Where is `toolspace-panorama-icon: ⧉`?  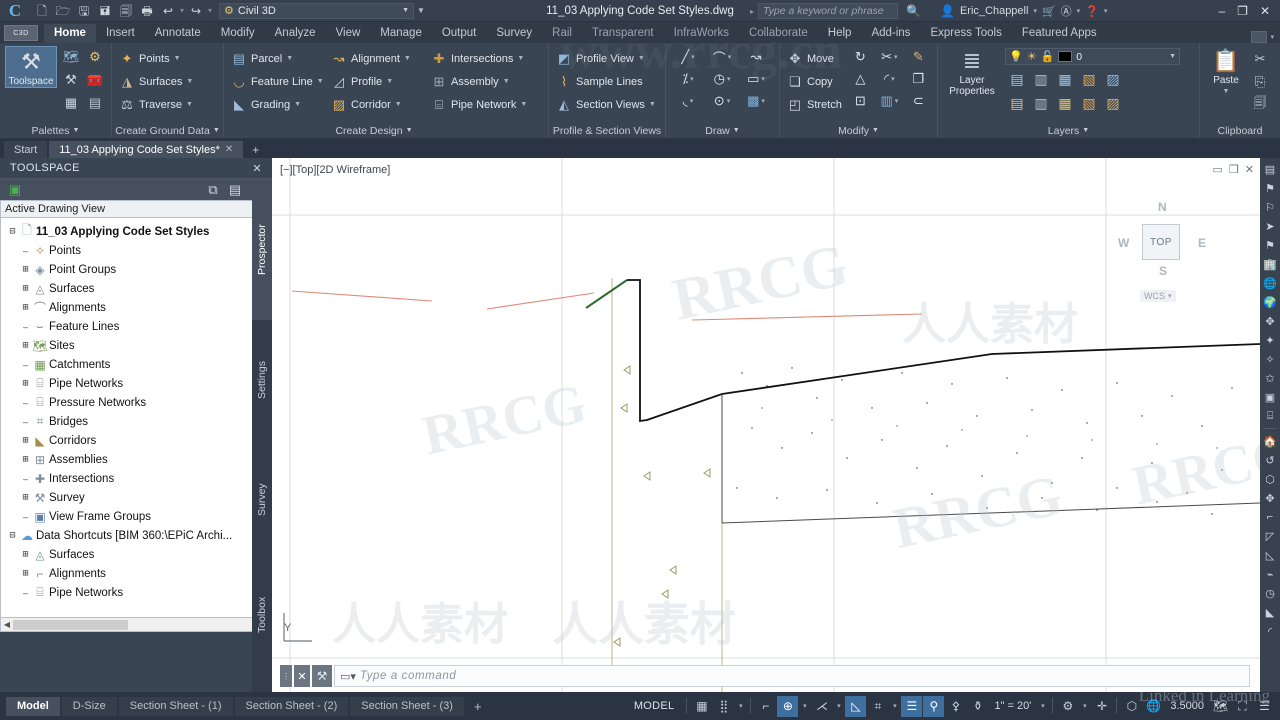
toolspace-panorama-icon: ⧉ is located at coordinates (213, 190).